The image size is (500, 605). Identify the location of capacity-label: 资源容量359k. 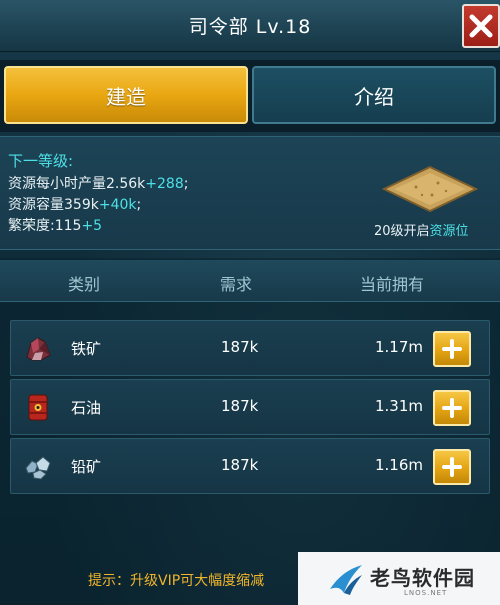
(53, 205).